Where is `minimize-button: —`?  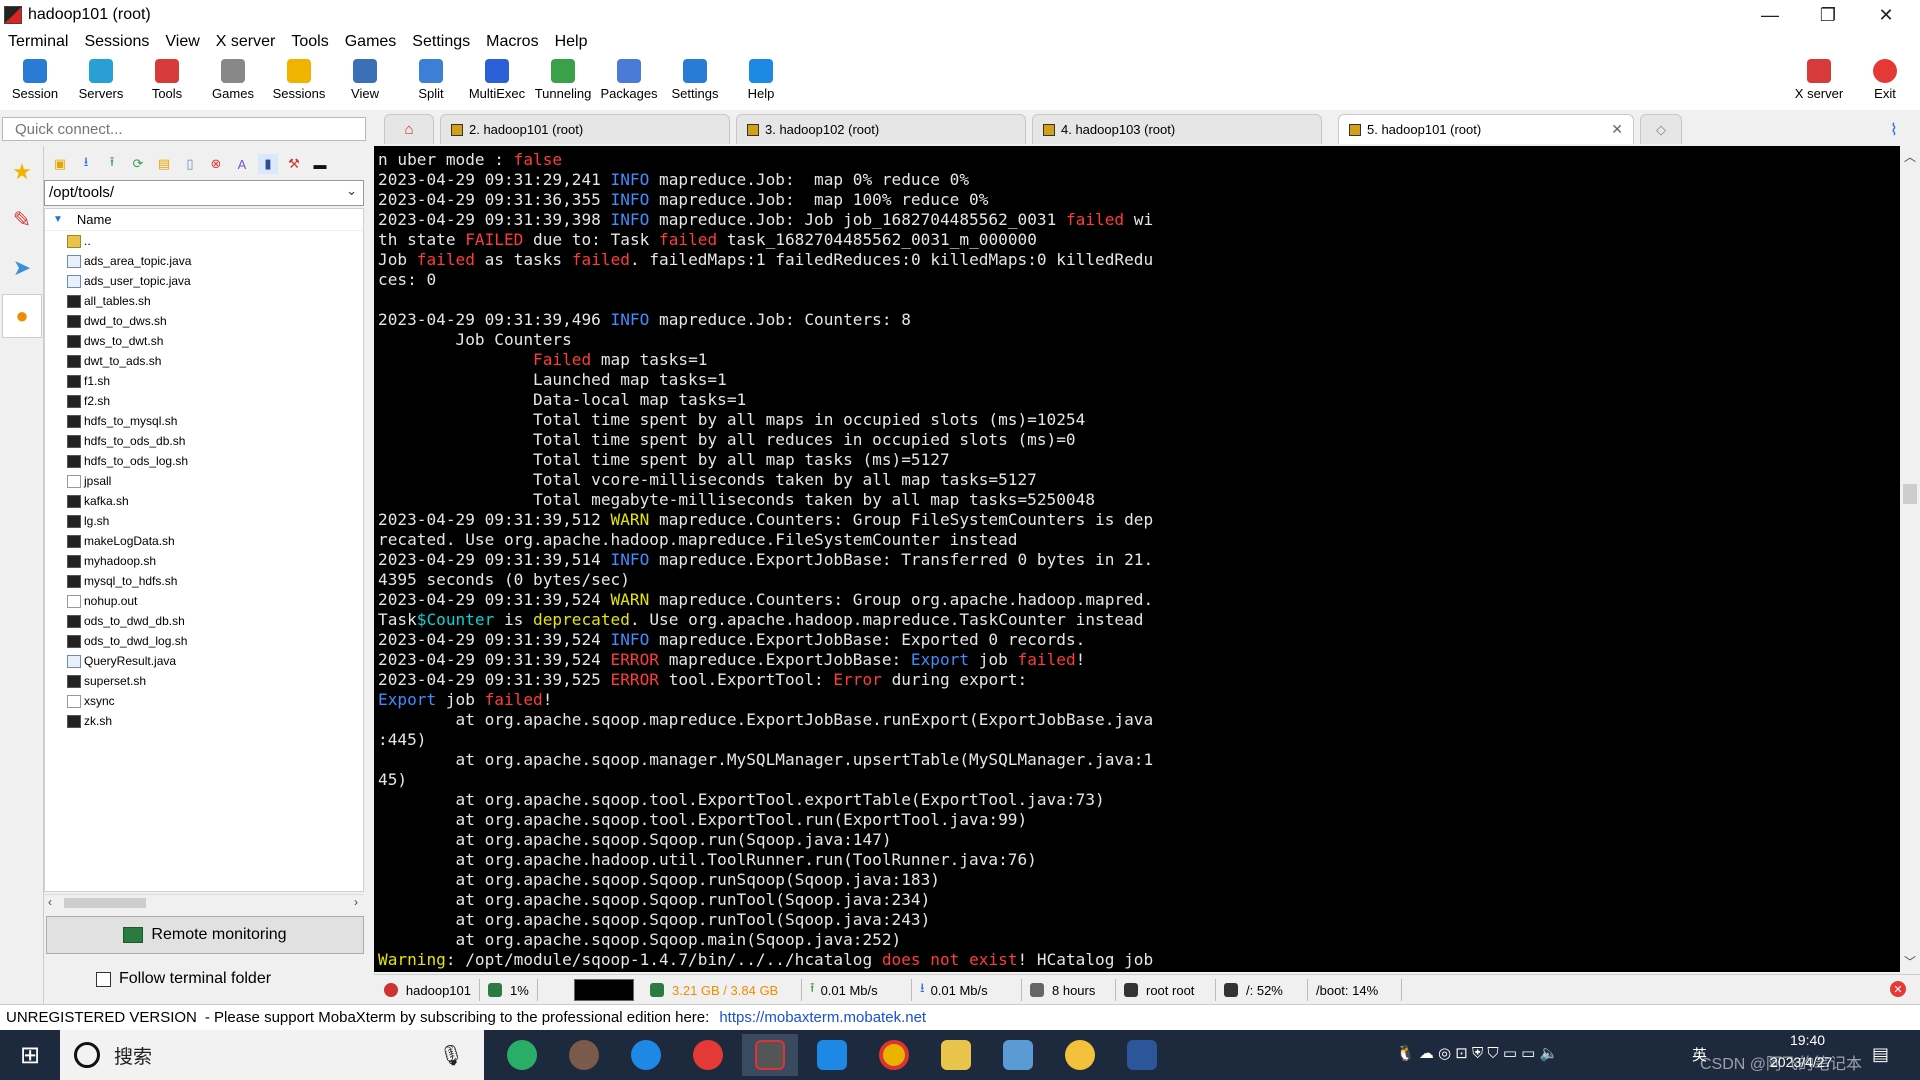
minimize-button: — is located at coordinates (1770, 15).